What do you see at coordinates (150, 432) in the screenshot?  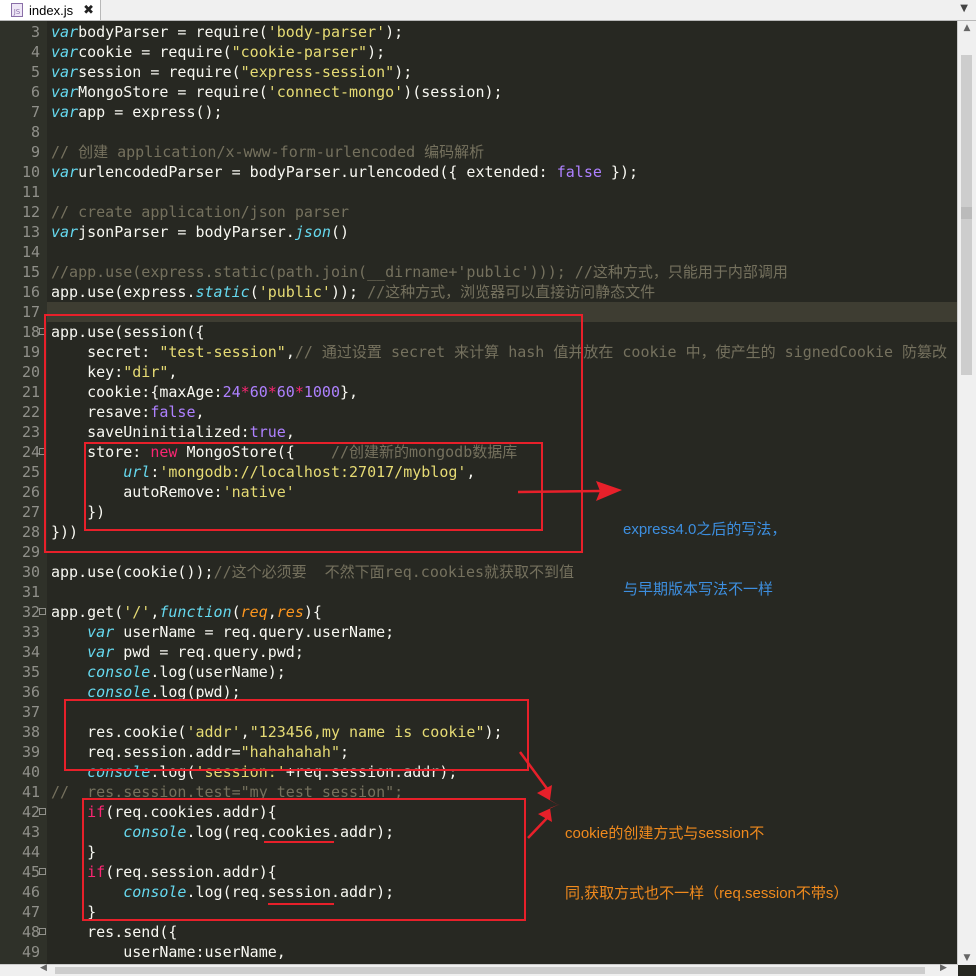 I see `code-token: saveUninitialized:` at bounding box center [150, 432].